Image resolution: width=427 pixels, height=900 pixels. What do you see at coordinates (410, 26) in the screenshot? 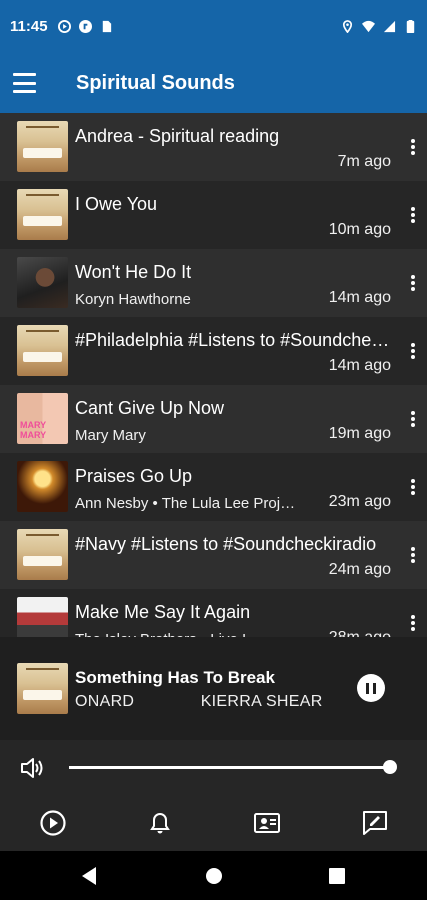
I see `battery-icon` at bounding box center [410, 26].